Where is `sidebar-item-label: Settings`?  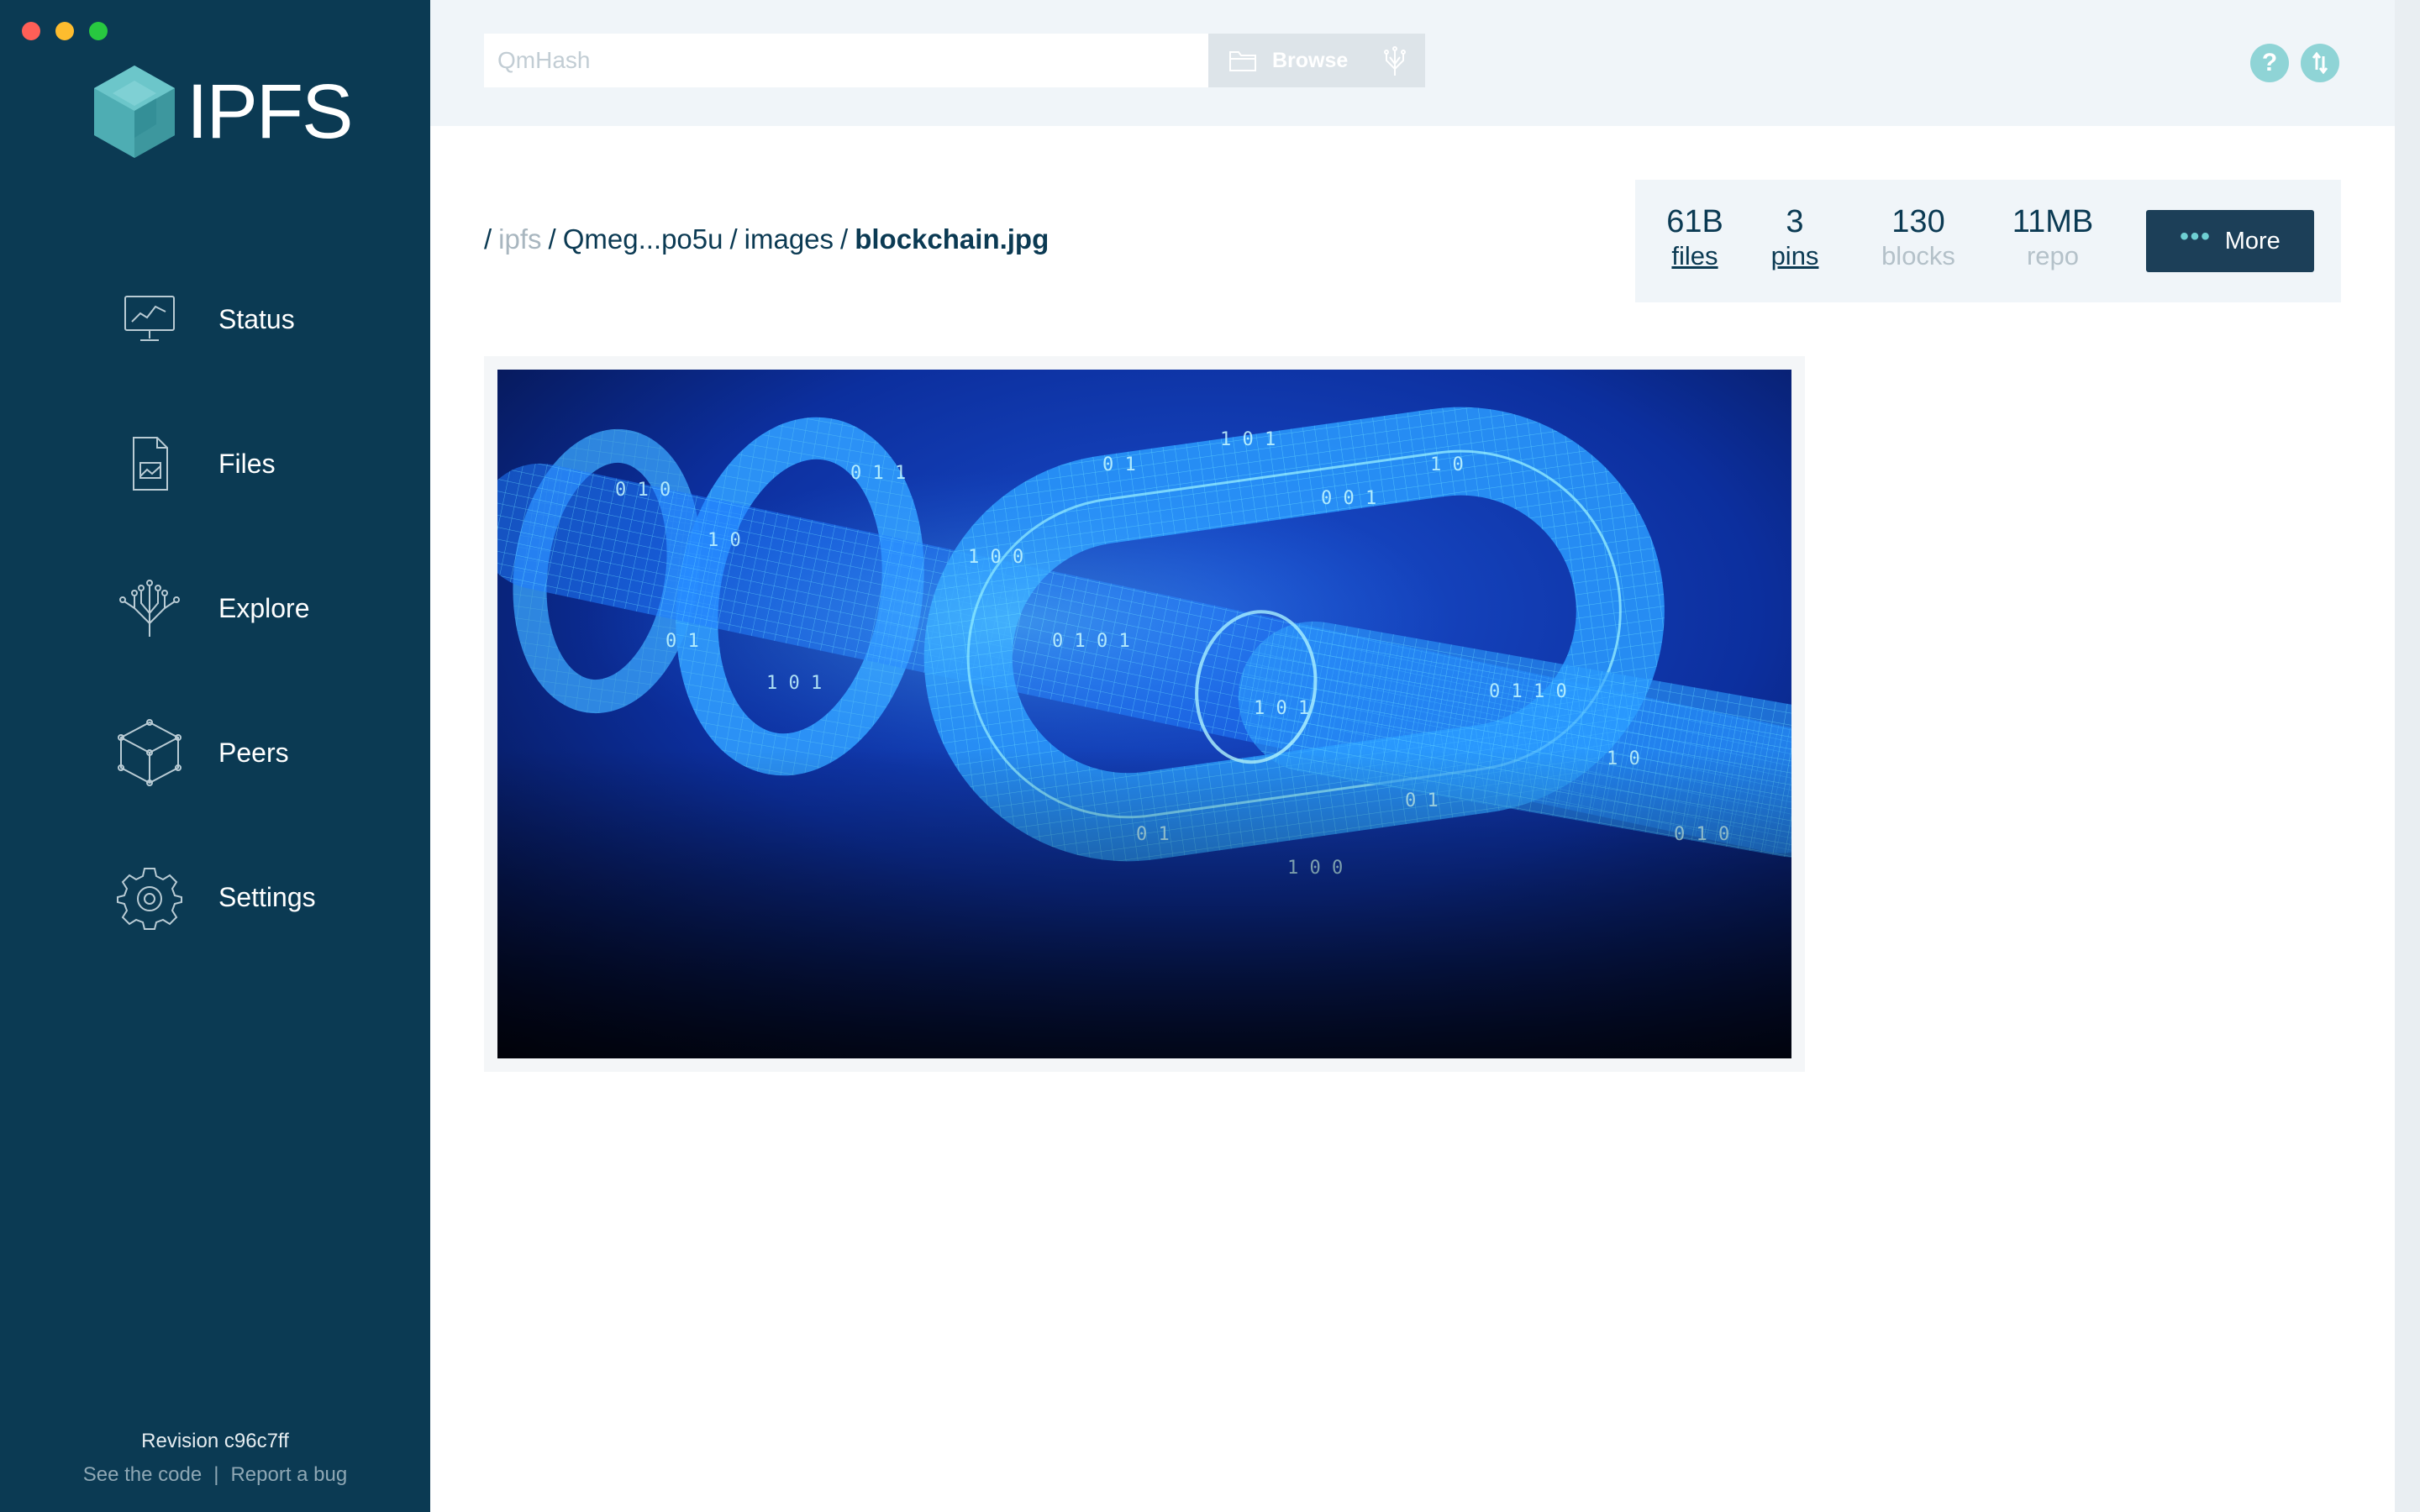 sidebar-item-label: Settings is located at coordinates (267, 896).